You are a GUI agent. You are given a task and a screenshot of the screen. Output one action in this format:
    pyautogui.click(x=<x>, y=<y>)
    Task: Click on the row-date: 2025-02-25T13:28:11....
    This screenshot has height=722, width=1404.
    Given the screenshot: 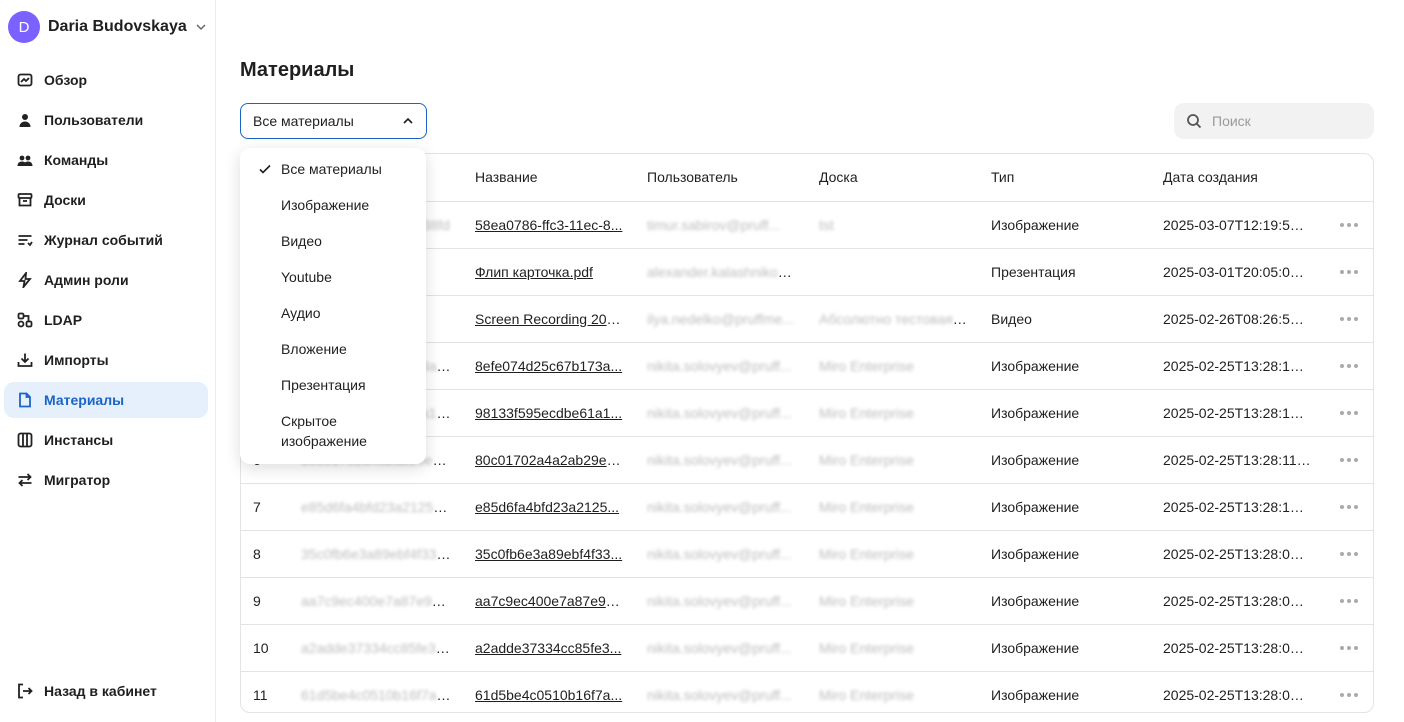 What is the action you would take?
    pyautogui.click(x=1238, y=459)
    